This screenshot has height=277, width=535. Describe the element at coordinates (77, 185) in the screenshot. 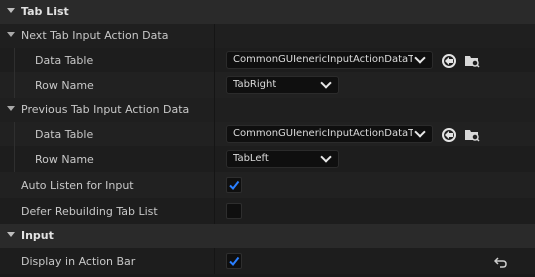

I see `property-label: Auto Listen for Input` at that location.